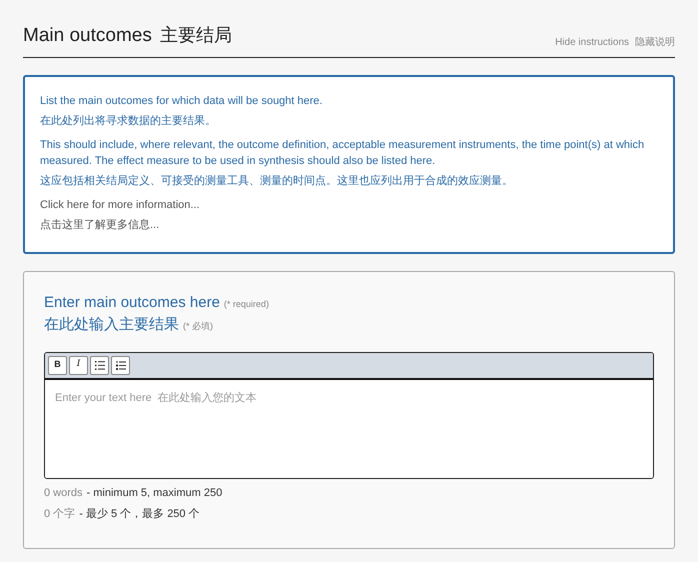  What do you see at coordinates (60, 514) in the screenshot?
I see `word-count: 0 个字` at bounding box center [60, 514].